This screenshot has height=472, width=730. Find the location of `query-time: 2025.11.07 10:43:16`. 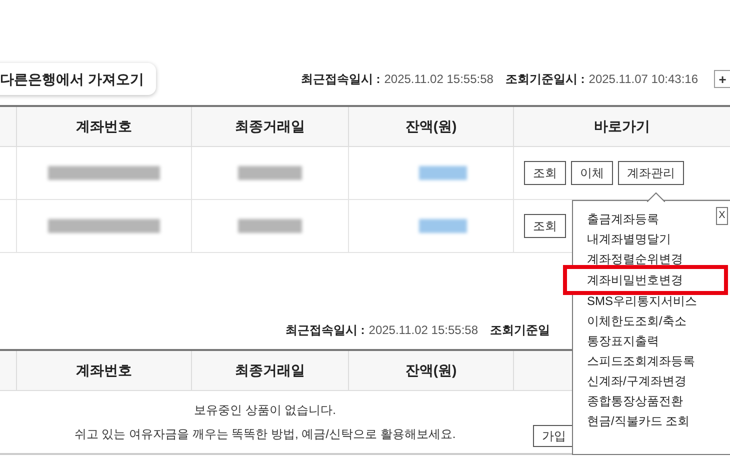

query-time: 2025.11.07 10:43:16 is located at coordinates (643, 79).